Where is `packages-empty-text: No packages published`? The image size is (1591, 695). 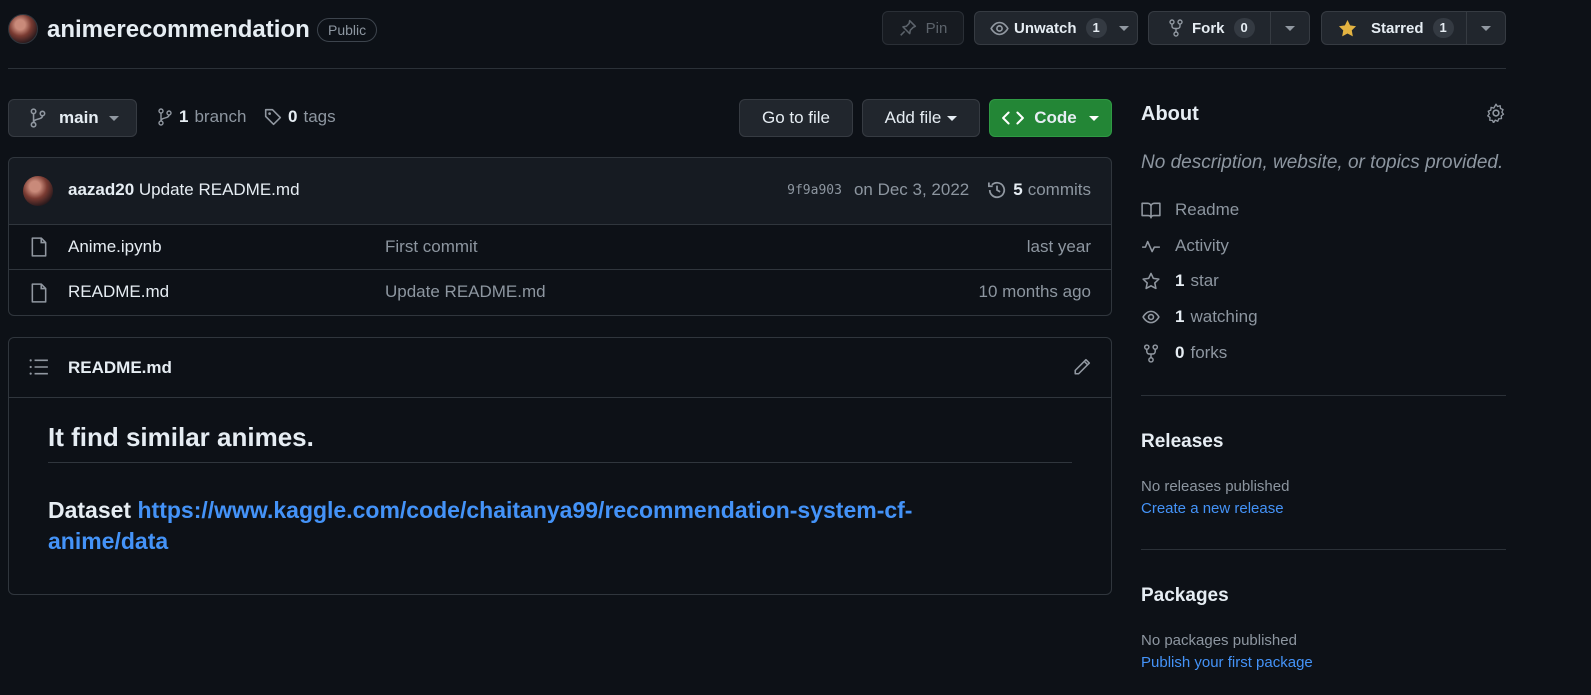
packages-empty-text: No packages published is located at coordinates (1219, 640).